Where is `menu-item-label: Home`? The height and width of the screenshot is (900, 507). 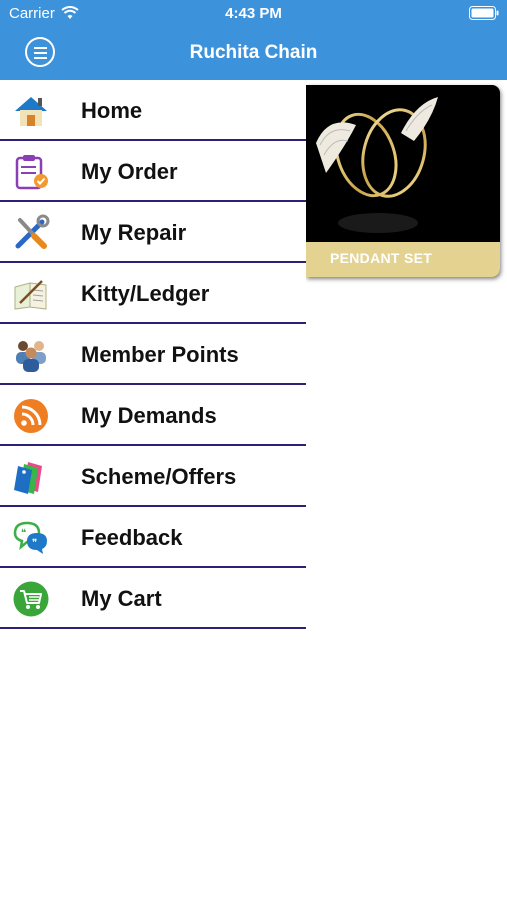 menu-item-label: Home is located at coordinates (112, 110).